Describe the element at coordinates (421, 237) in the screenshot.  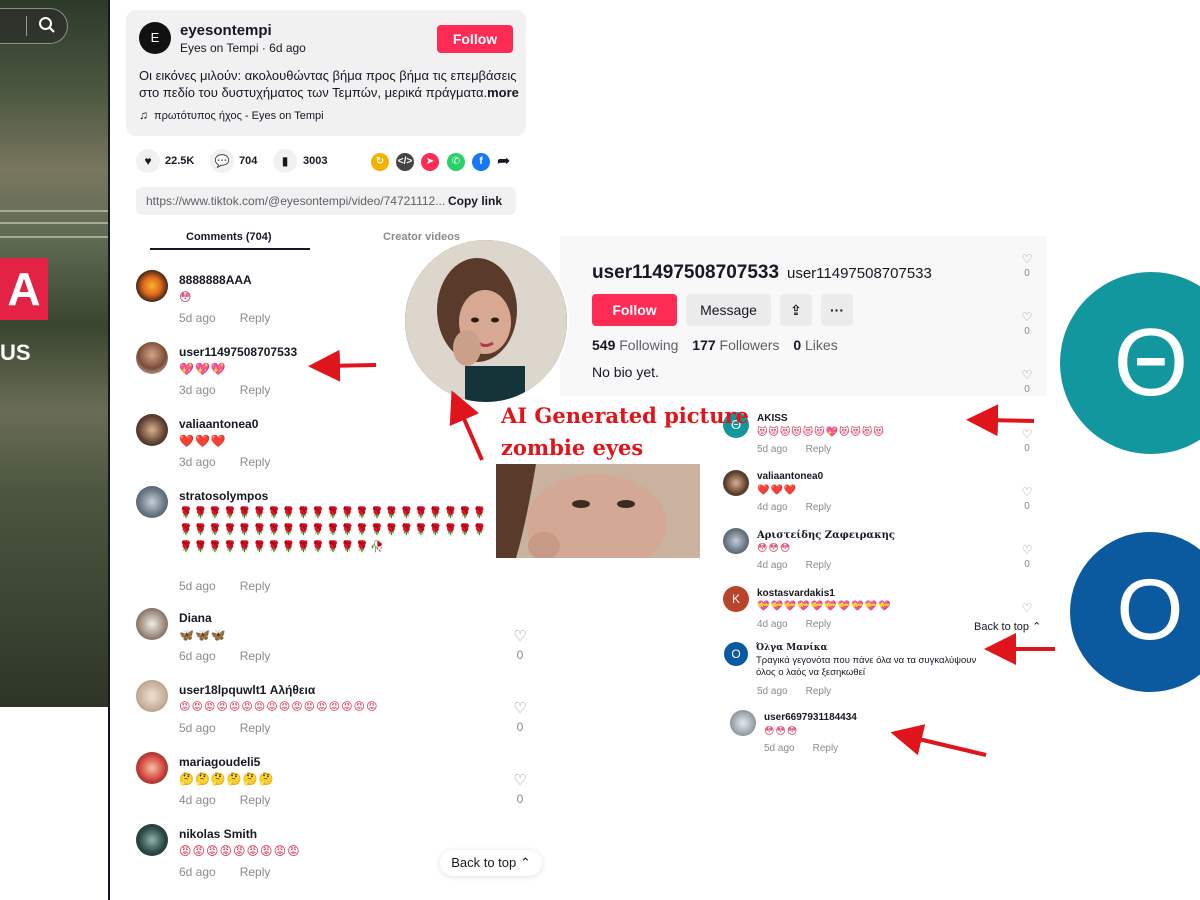
I see `tab-creator-videos: Creator videos` at that location.